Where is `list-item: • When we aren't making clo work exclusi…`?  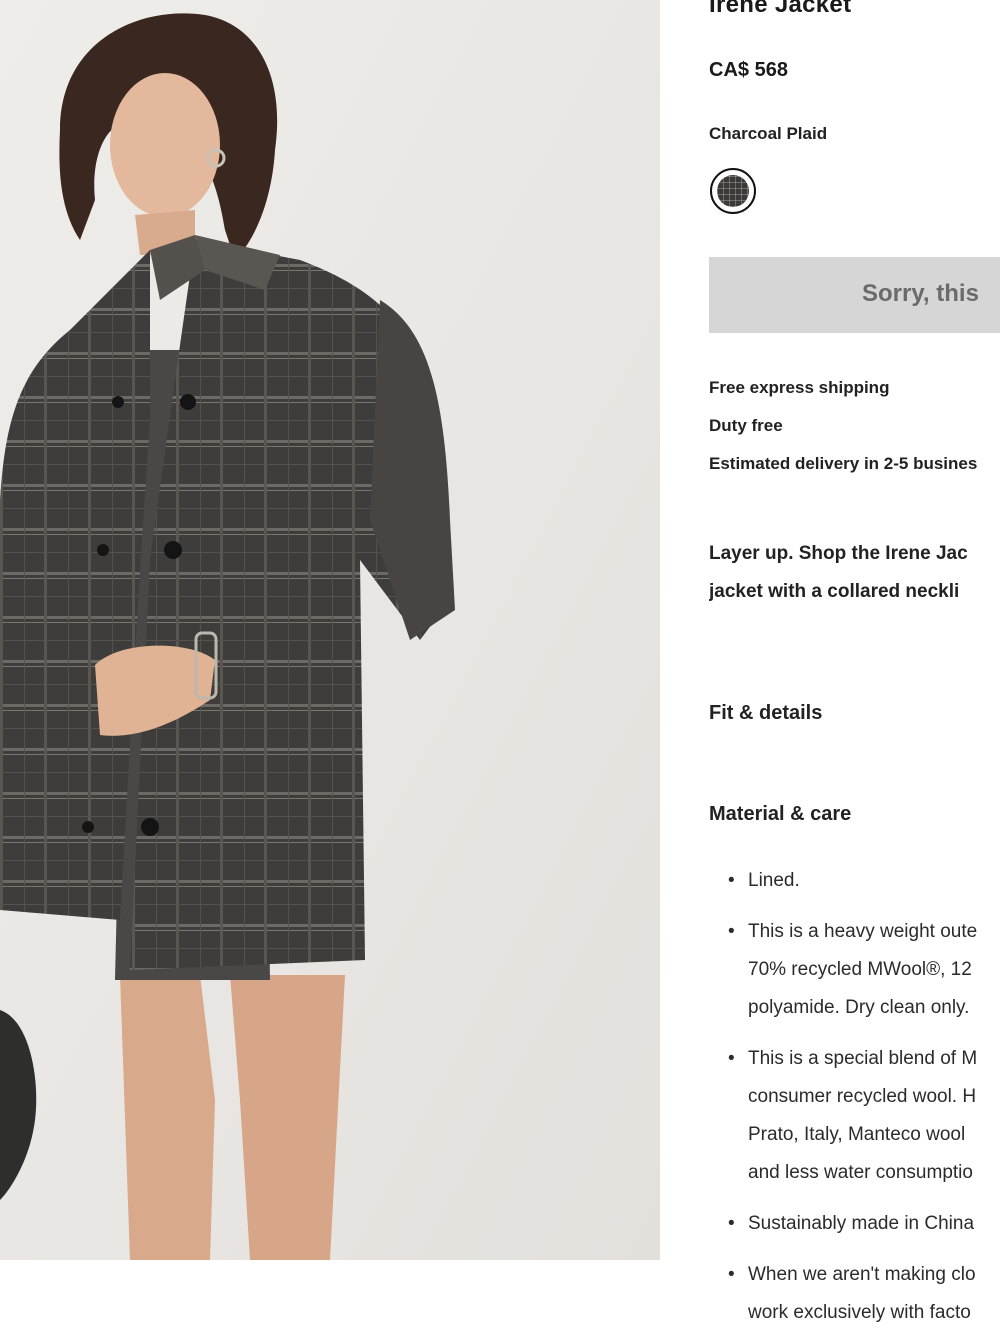 list-item: • When we aren't making clo work exclusi… is located at coordinates (854, 1294).